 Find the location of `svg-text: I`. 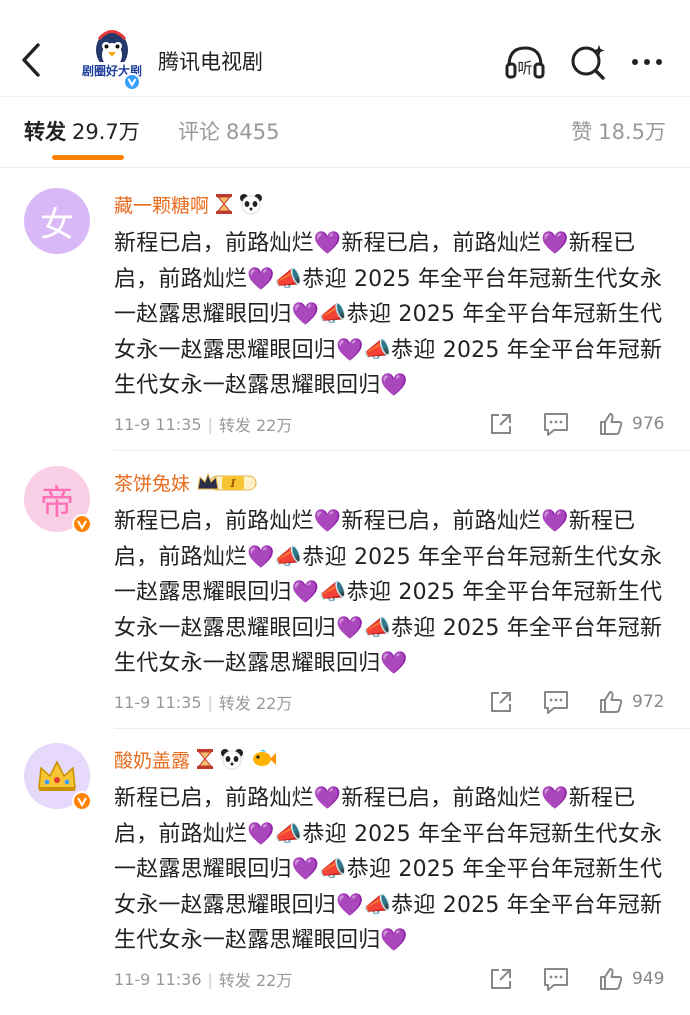

svg-text: I is located at coordinates (232, 483).